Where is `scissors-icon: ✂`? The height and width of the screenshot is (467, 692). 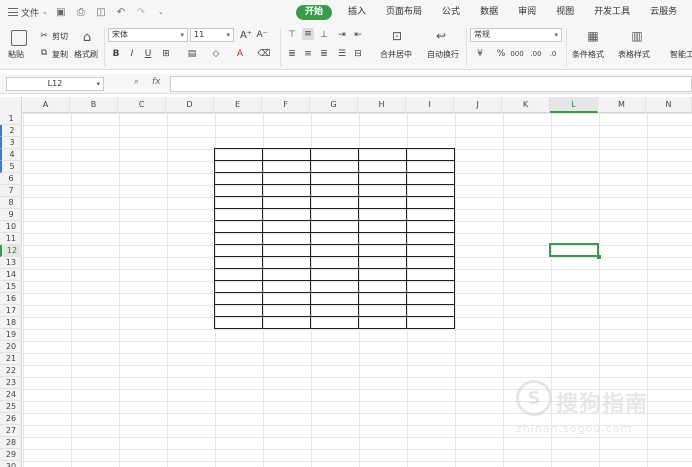
scissors-icon: ✂ is located at coordinates (44, 36).